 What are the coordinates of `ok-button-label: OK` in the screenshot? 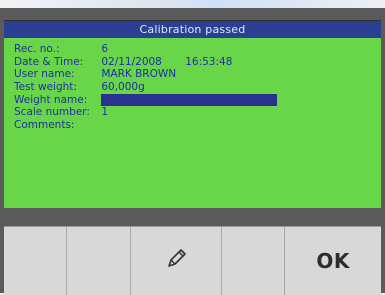 It's located at (333, 261).